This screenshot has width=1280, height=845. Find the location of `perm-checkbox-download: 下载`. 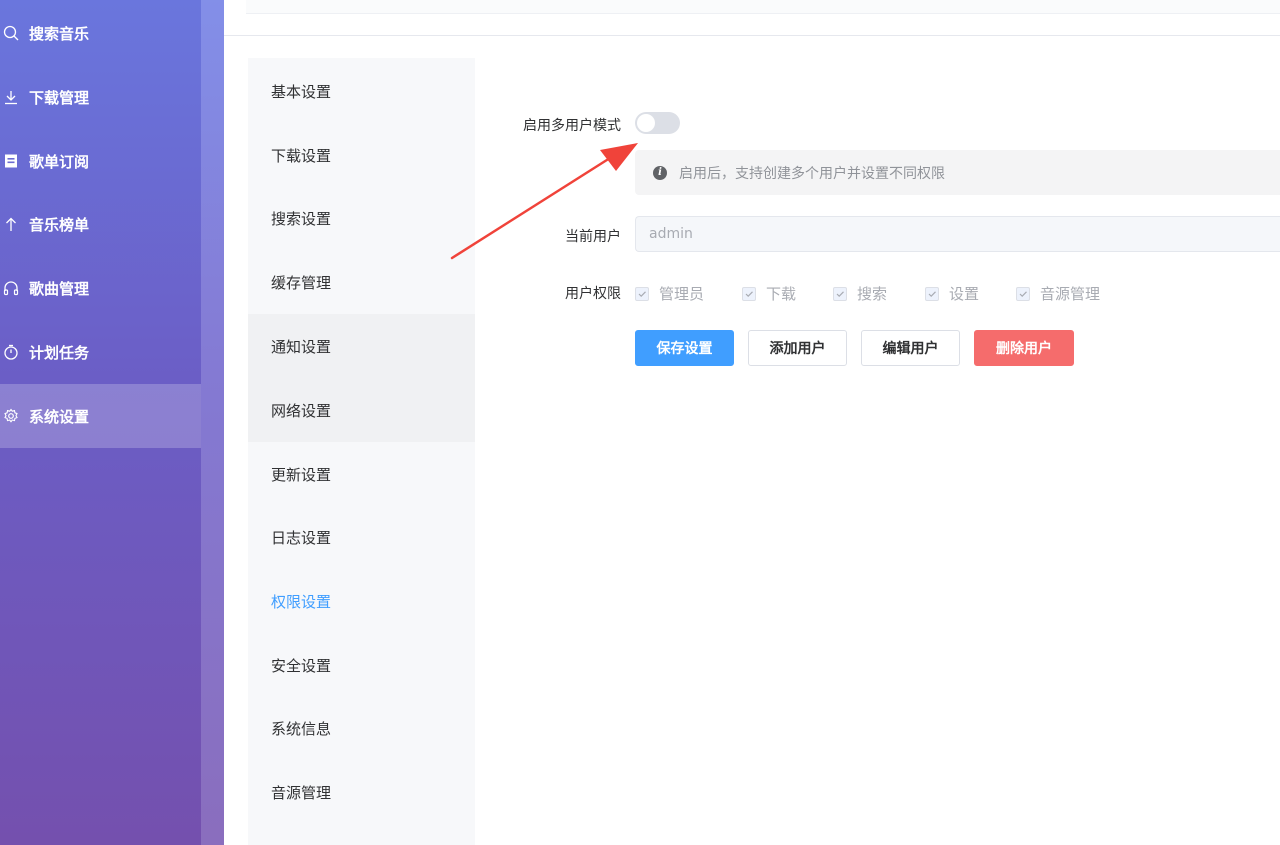

perm-checkbox-download: 下载 is located at coordinates (769, 293).